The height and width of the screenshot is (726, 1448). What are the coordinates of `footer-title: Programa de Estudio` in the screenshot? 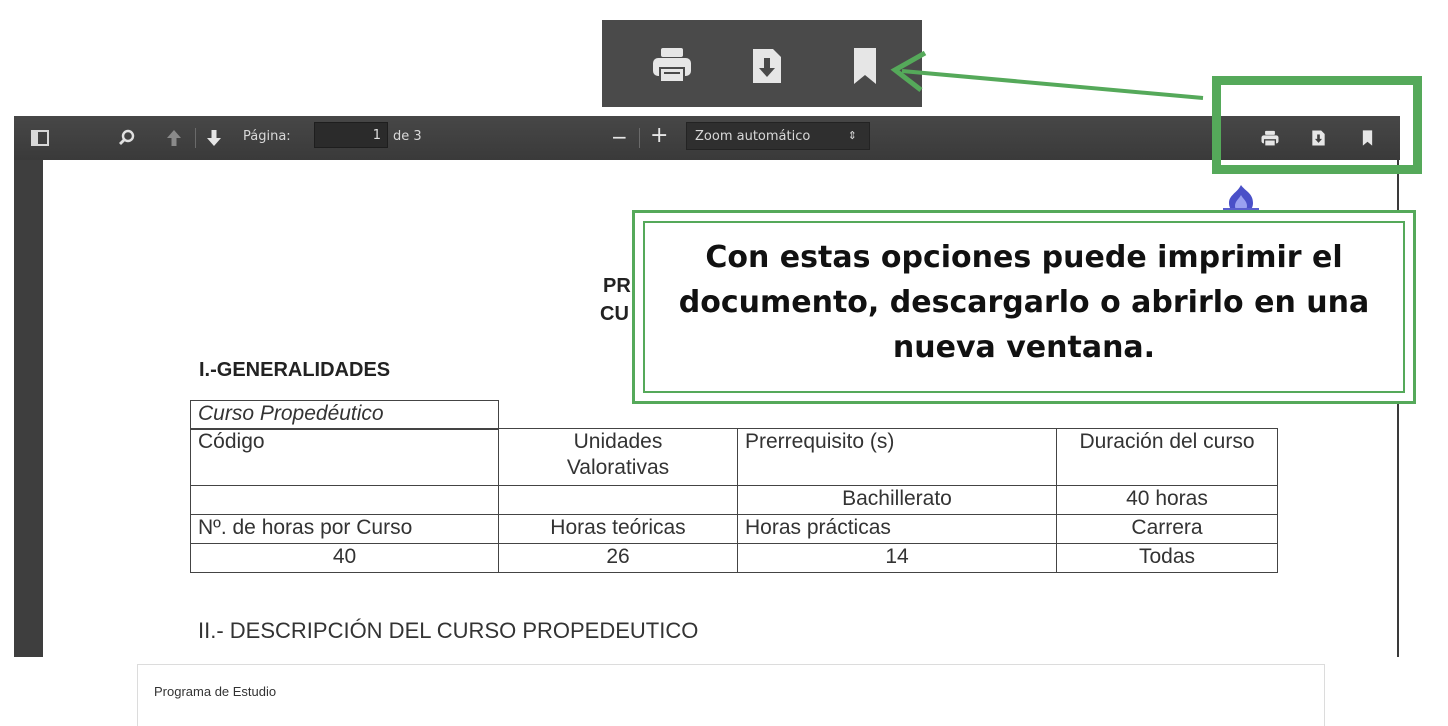 It's located at (215, 691).